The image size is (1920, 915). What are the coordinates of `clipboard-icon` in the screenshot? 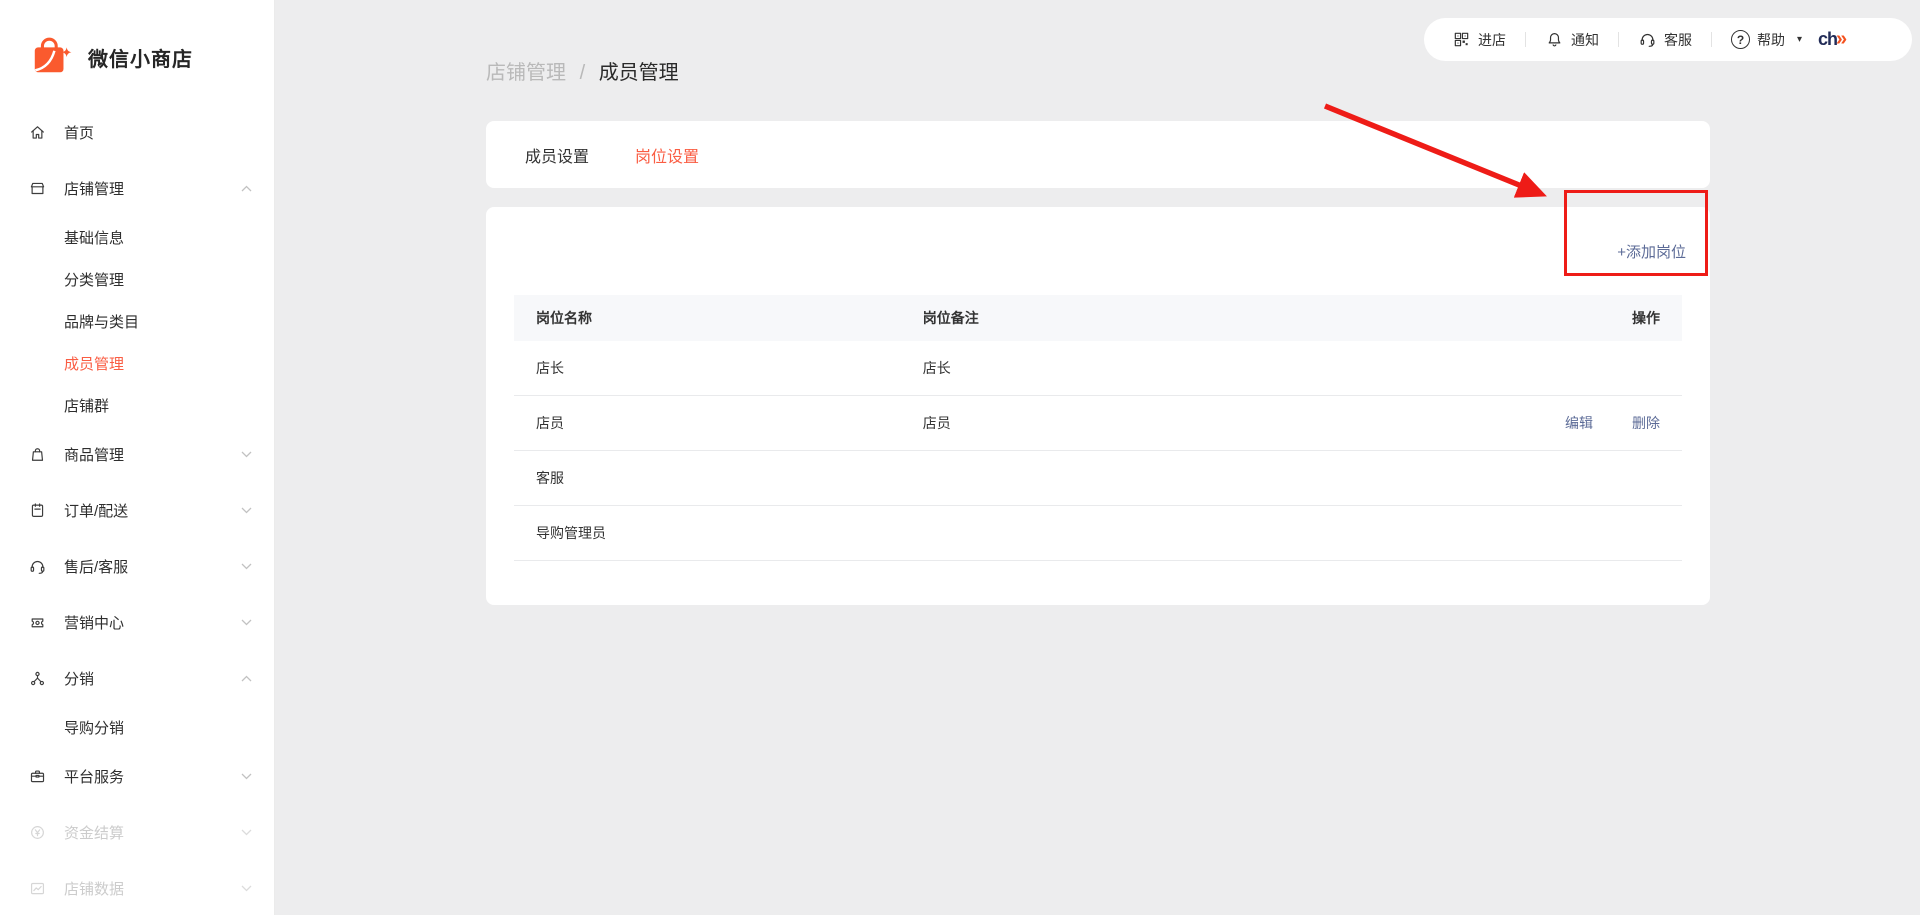 It's located at (37, 510).